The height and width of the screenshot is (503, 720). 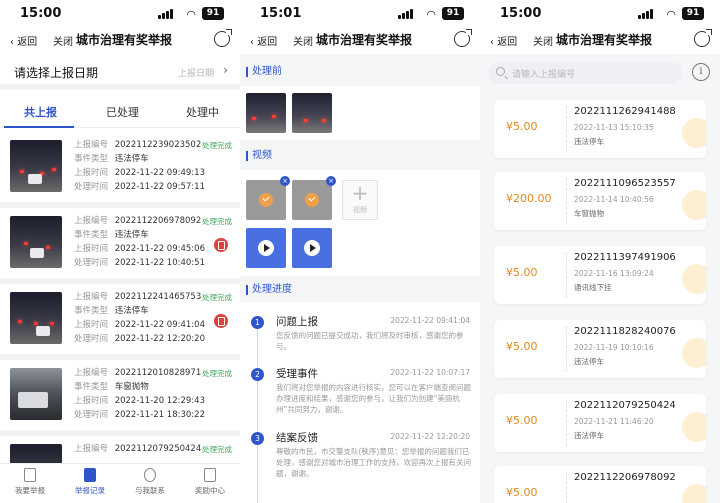 What do you see at coordinates (262, 155) in the screenshot?
I see `section-title: 视频` at bounding box center [262, 155].